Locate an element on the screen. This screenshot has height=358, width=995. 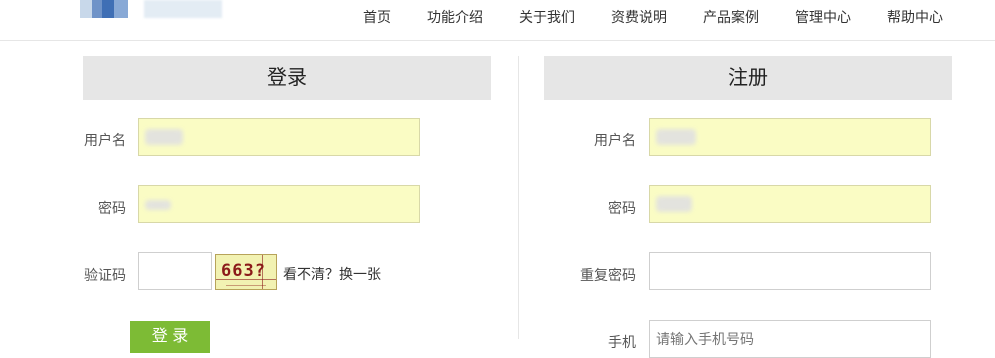
captcha-text-input is located at coordinates (175, 271).